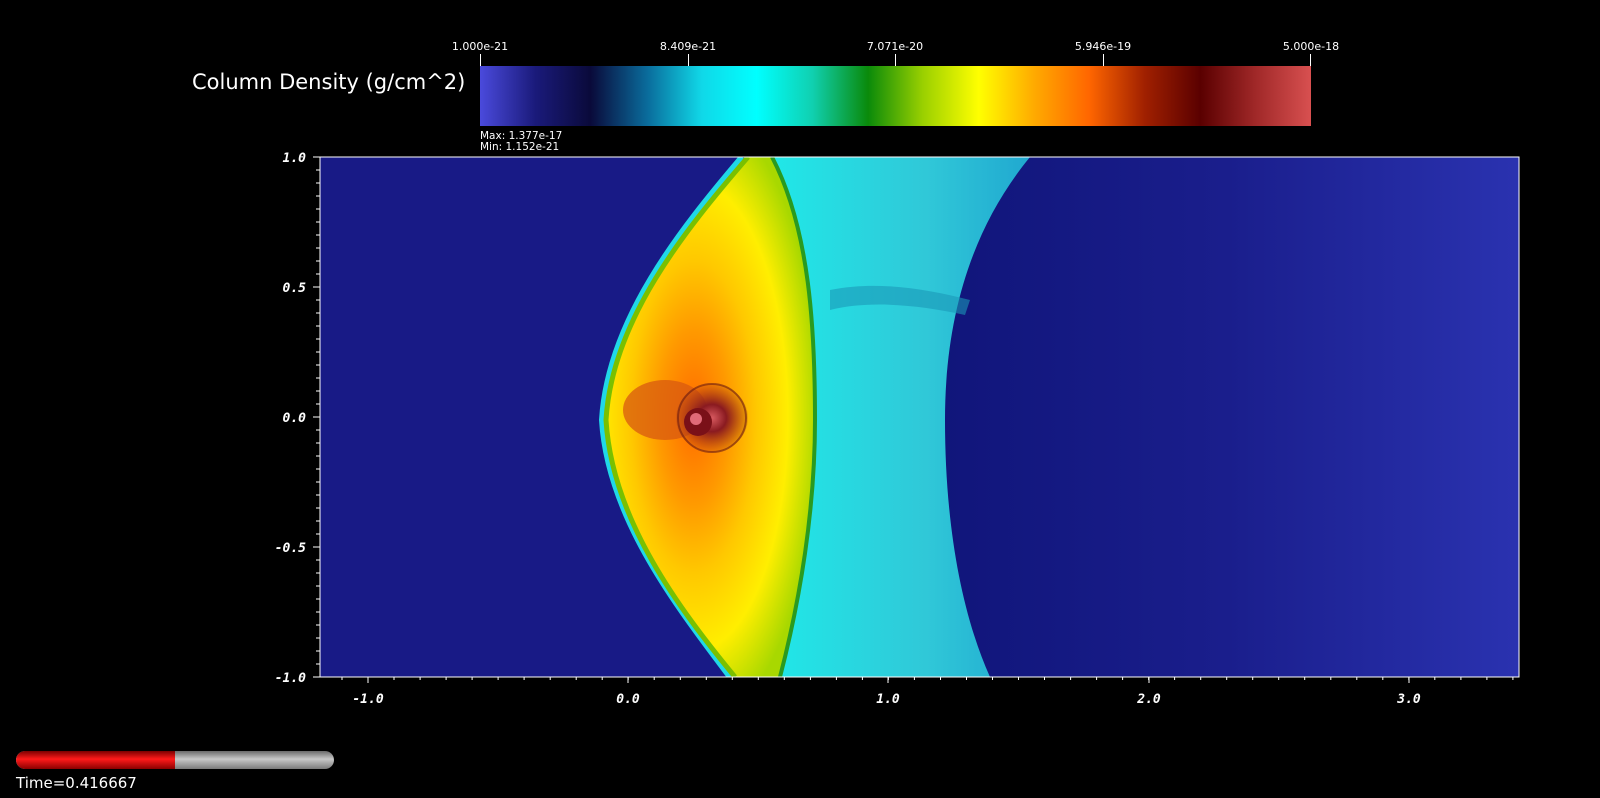 This screenshot has width=1600, height=798. What do you see at coordinates (318, 417) in the screenshot?
I see `y-axis-minor-ticks` at bounding box center [318, 417].